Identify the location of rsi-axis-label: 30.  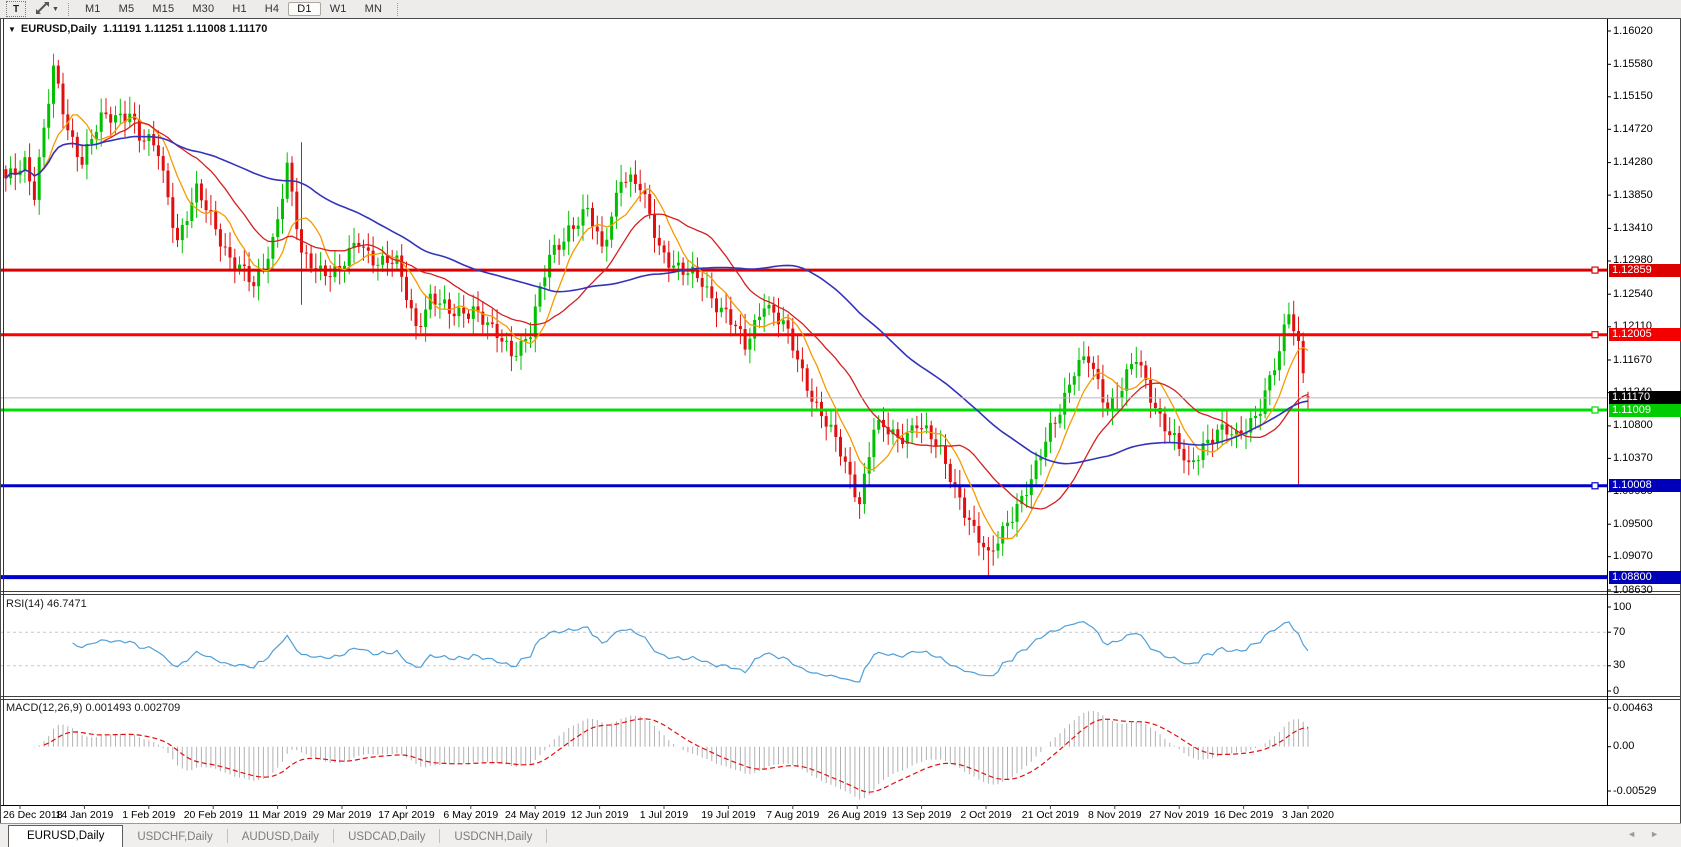
(1619, 665).